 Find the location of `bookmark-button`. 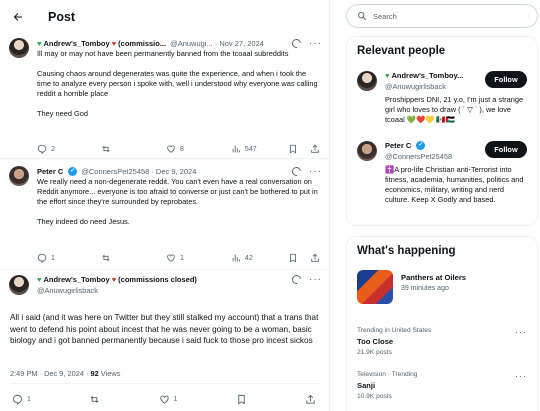

bookmark-button is located at coordinates (241, 399).